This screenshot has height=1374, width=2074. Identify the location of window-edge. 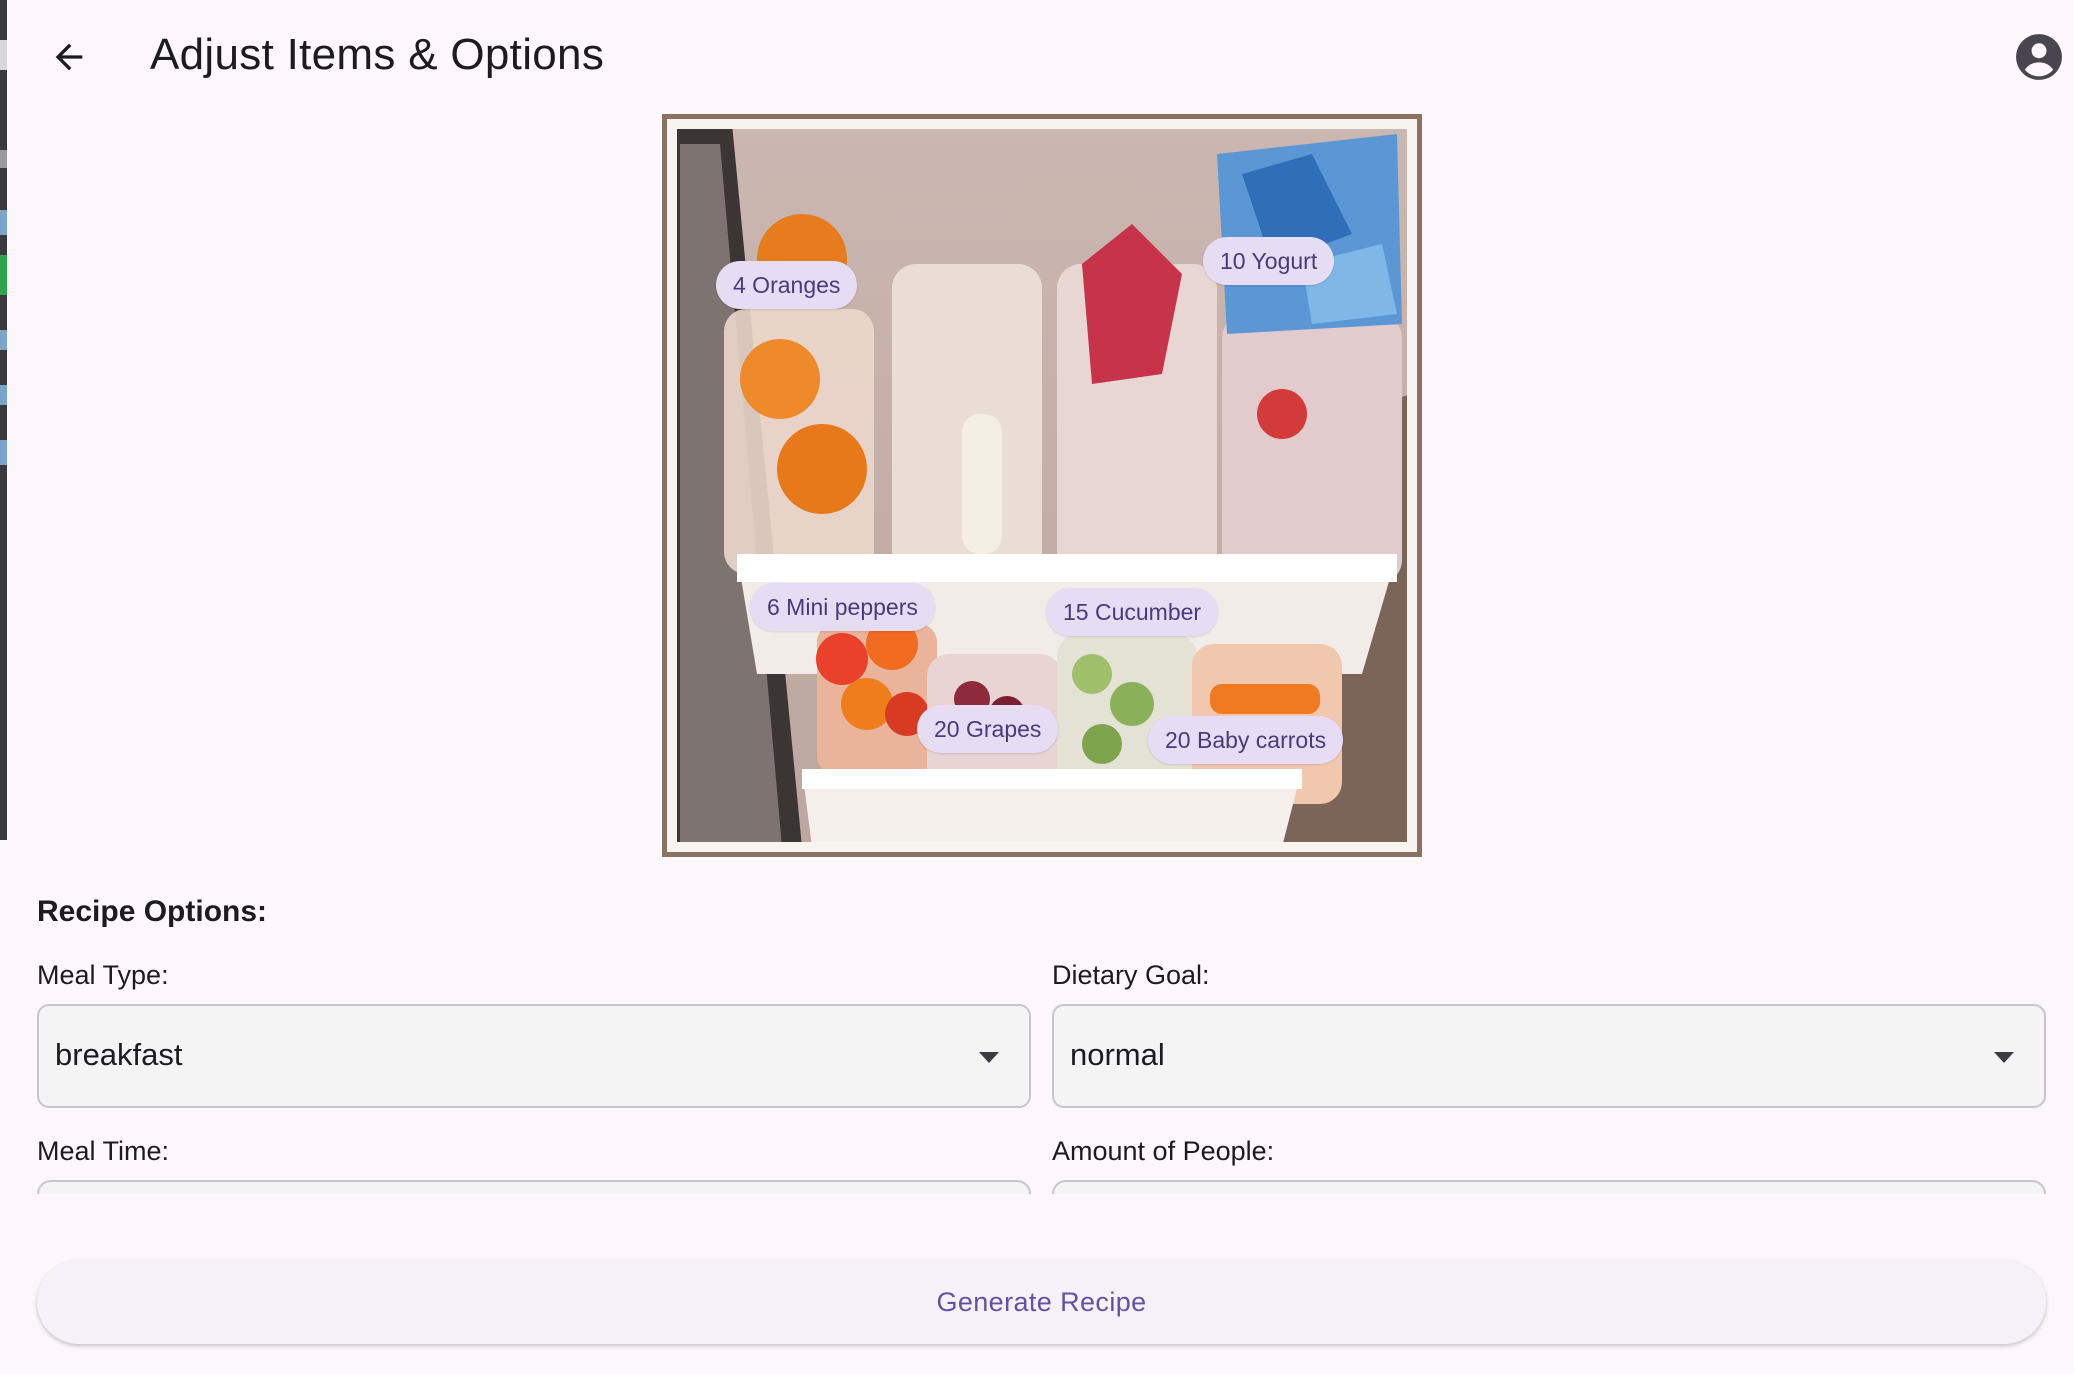
(3, 420).